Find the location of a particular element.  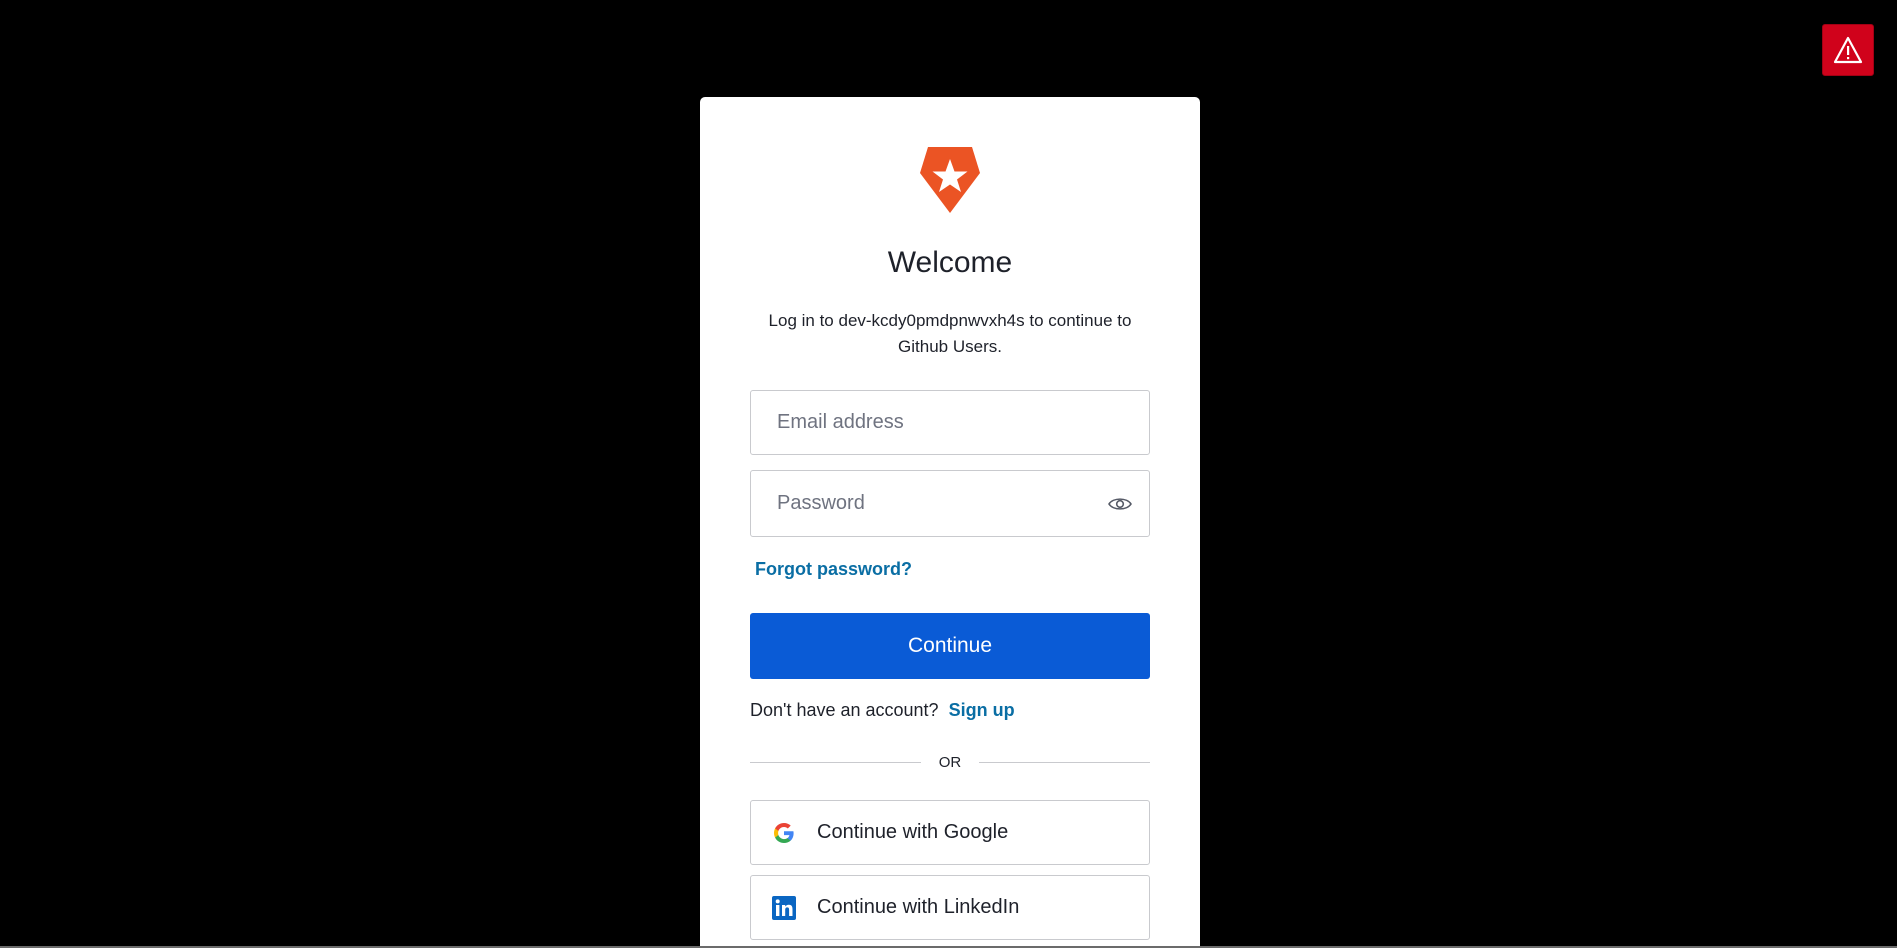

linkedin-icon is located at coordinates (784, 908).